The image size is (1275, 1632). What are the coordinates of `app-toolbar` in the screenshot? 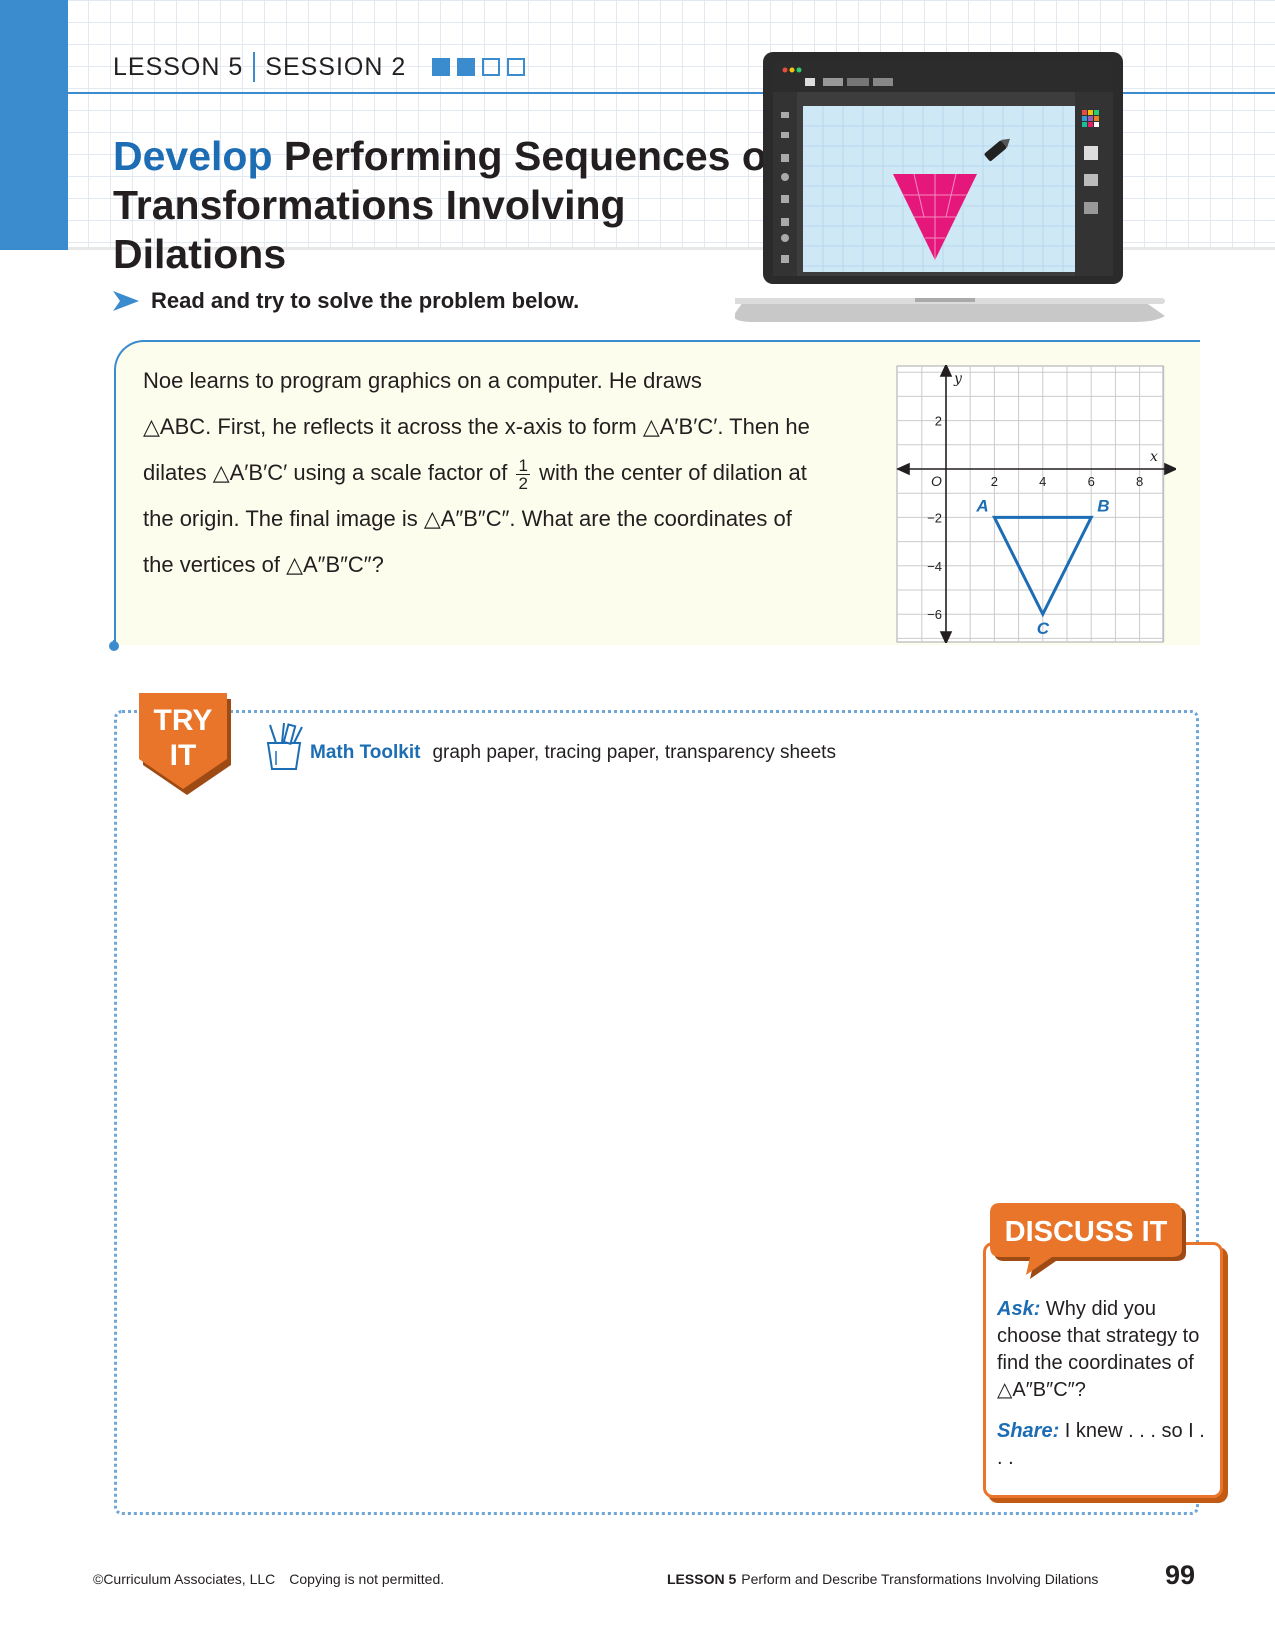 It's located at (943, 76).